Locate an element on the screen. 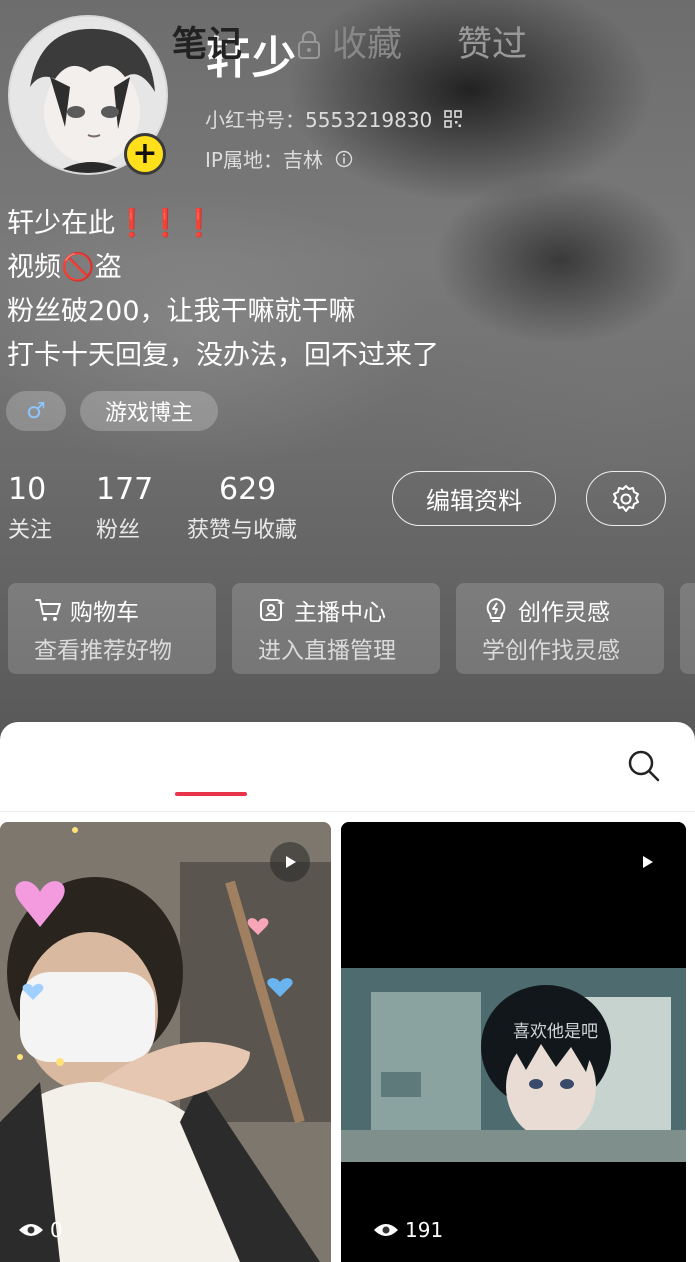 Image resolution: width=695 pixels, height=1262 pixels. stat-following: 10 关注 is located at coordinates (30, 507).